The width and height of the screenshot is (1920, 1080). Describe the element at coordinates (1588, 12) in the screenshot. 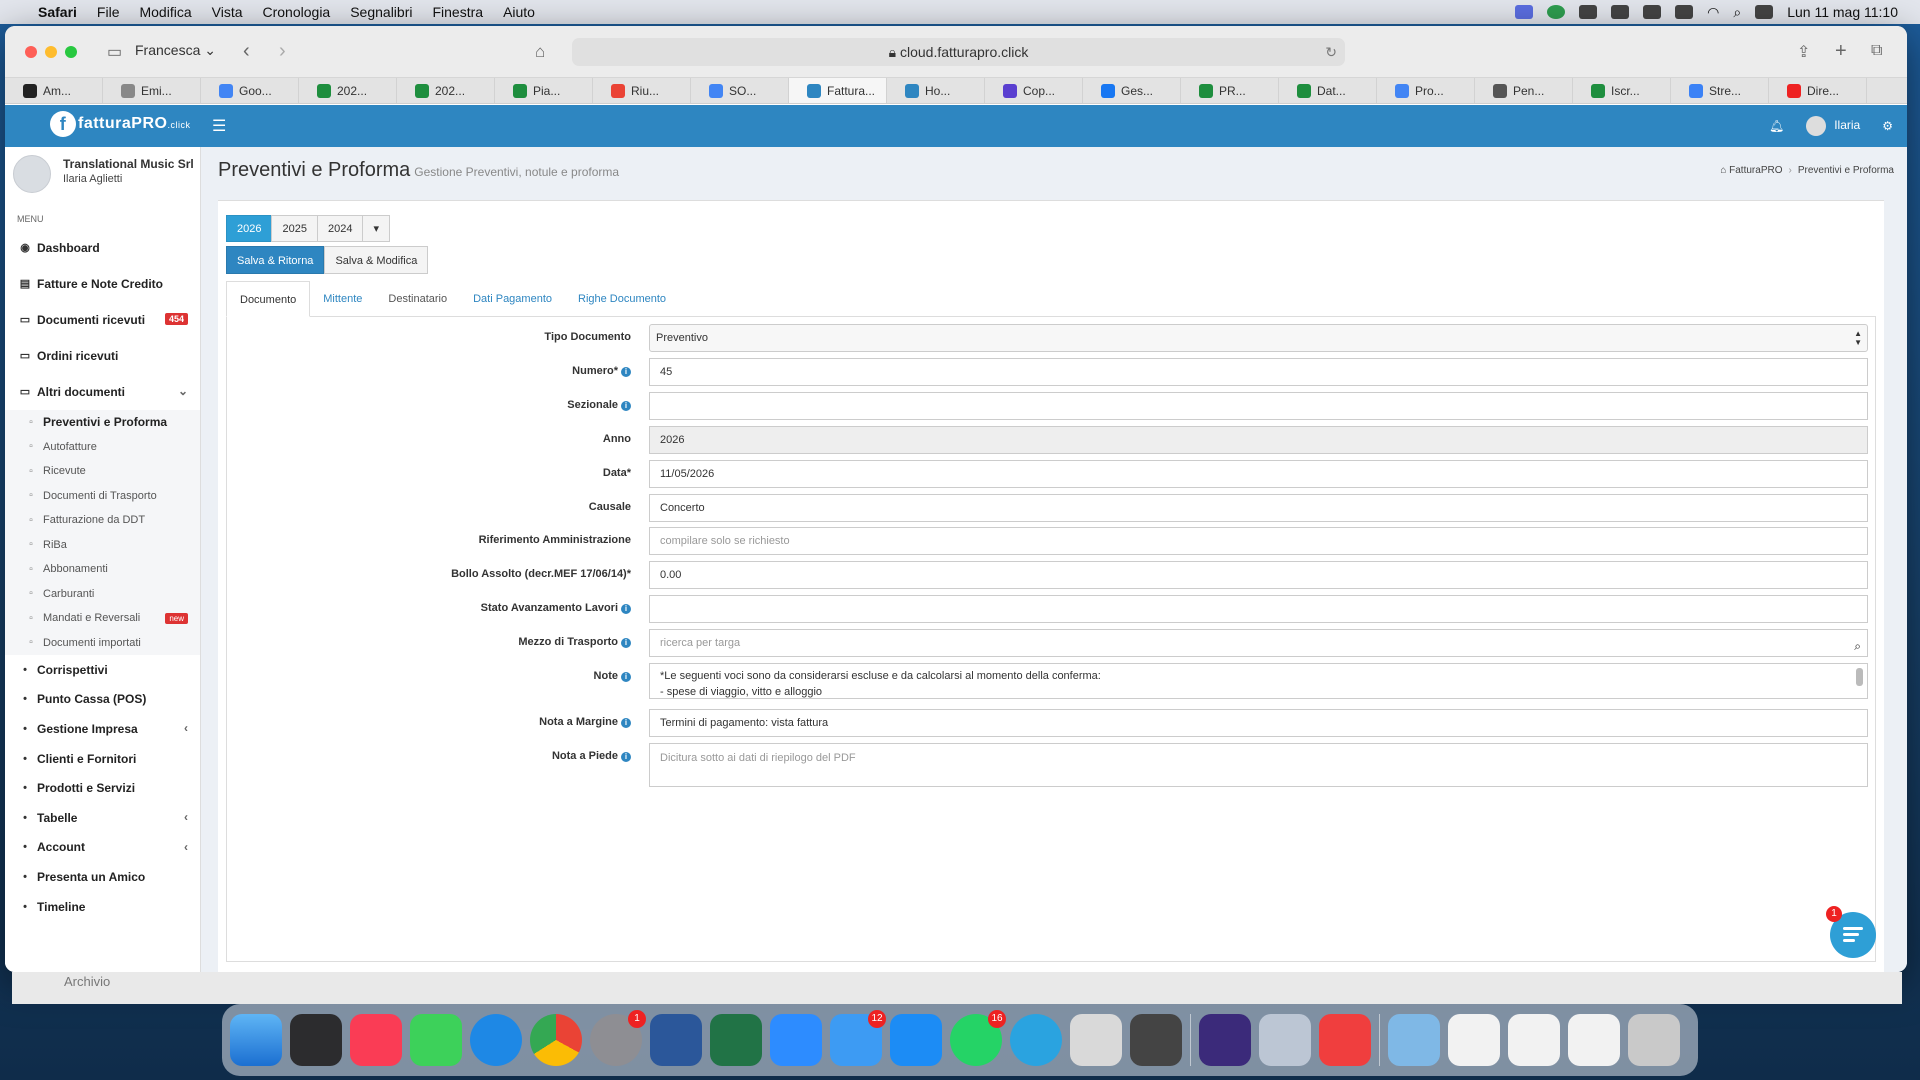

I see `message-icon` at that location.